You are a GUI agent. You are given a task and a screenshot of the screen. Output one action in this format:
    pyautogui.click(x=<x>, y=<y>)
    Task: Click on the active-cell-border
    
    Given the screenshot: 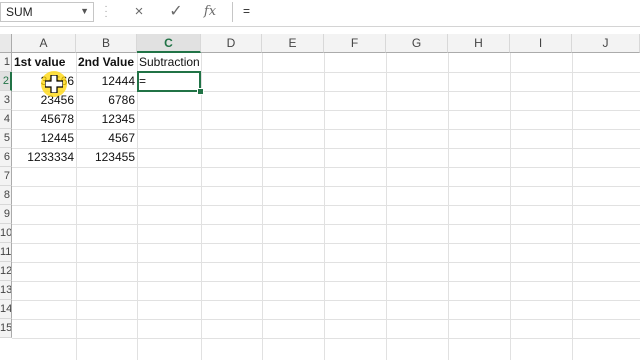 What is the action you would take?
    pyautogui.click(x=169, y=81)
    